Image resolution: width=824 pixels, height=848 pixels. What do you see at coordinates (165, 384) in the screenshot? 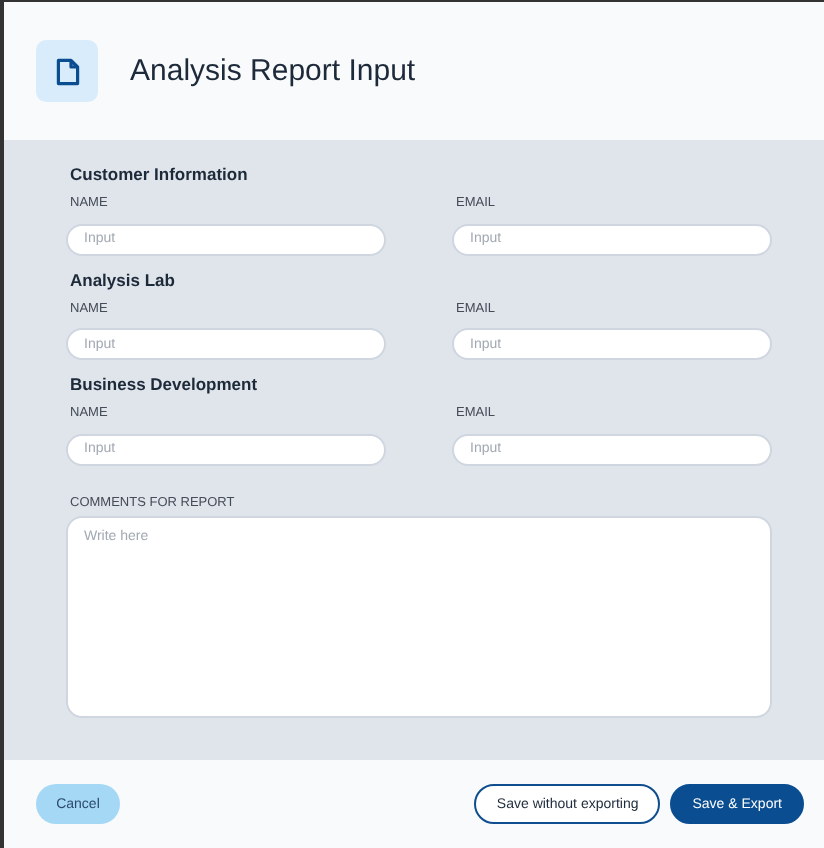
I see `section-title: Business Development` at bounding box center [165, 384].